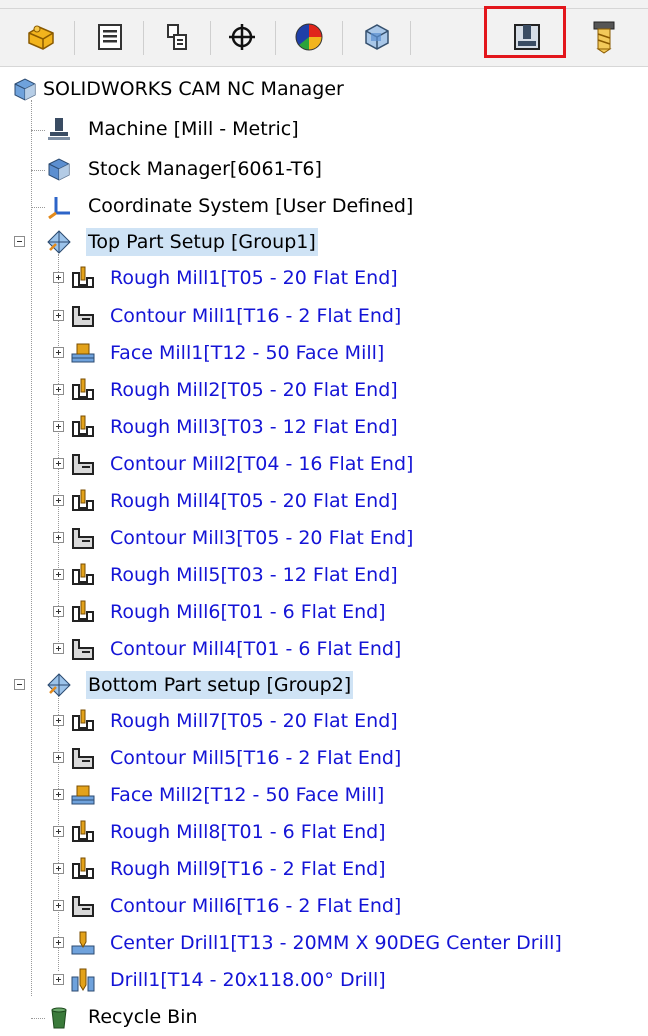 The width and height of the screenshot is (648, 1036). What do you see at coordinates (254, 390) in the screenshot?
I see `operation-label: Rough Mill2[T05 - 20 Flat End]` at bounding box center [254, 390].